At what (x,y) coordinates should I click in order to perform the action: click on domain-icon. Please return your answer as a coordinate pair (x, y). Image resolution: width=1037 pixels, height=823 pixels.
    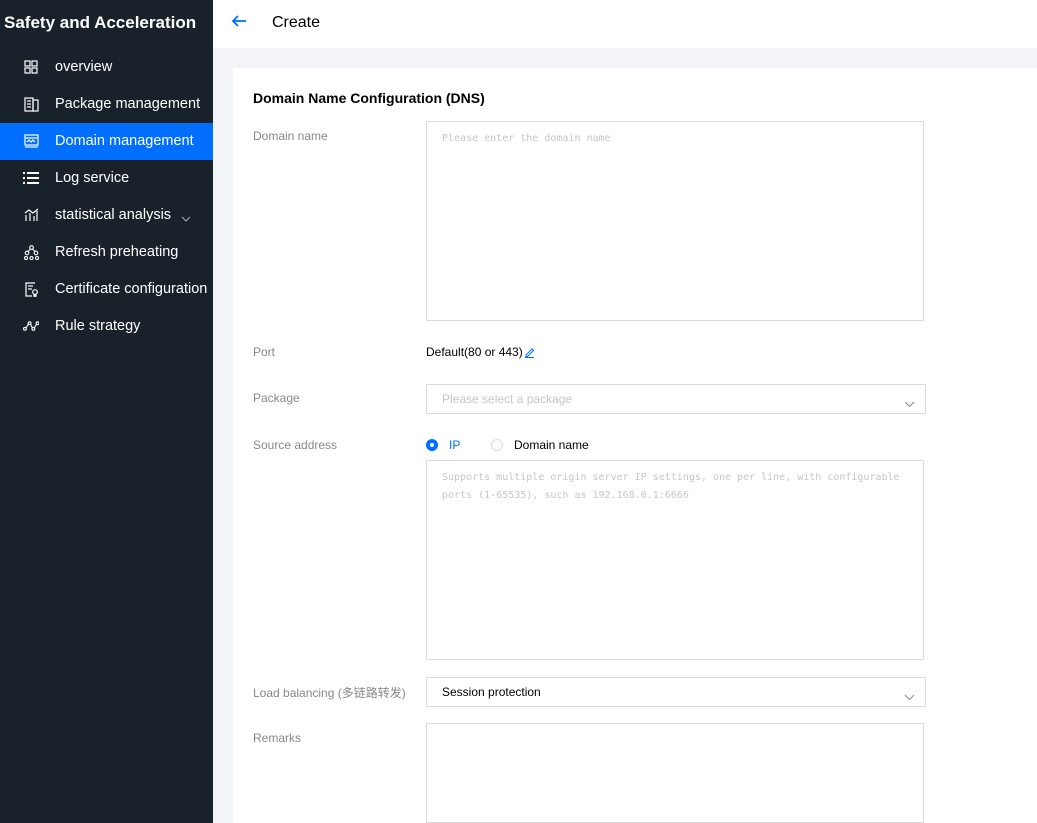
    Looking at the image, I should click on (31, 141).